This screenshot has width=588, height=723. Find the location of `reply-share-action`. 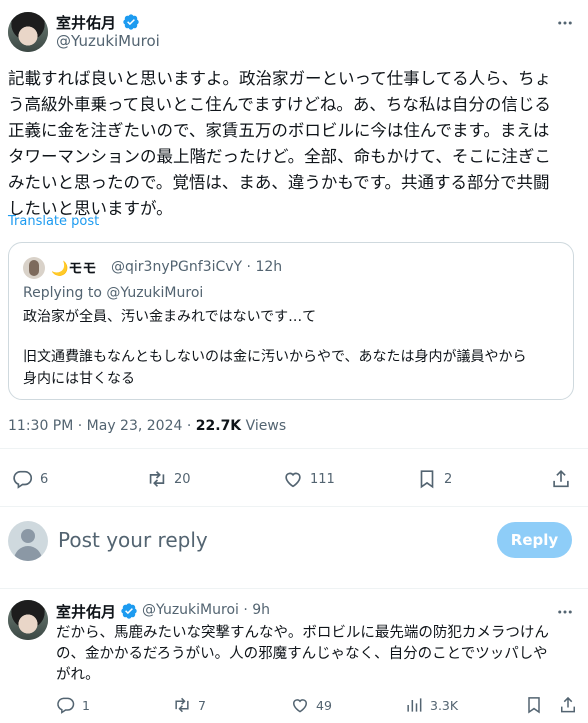

reply-share-action is located at coordinates (568, 705).